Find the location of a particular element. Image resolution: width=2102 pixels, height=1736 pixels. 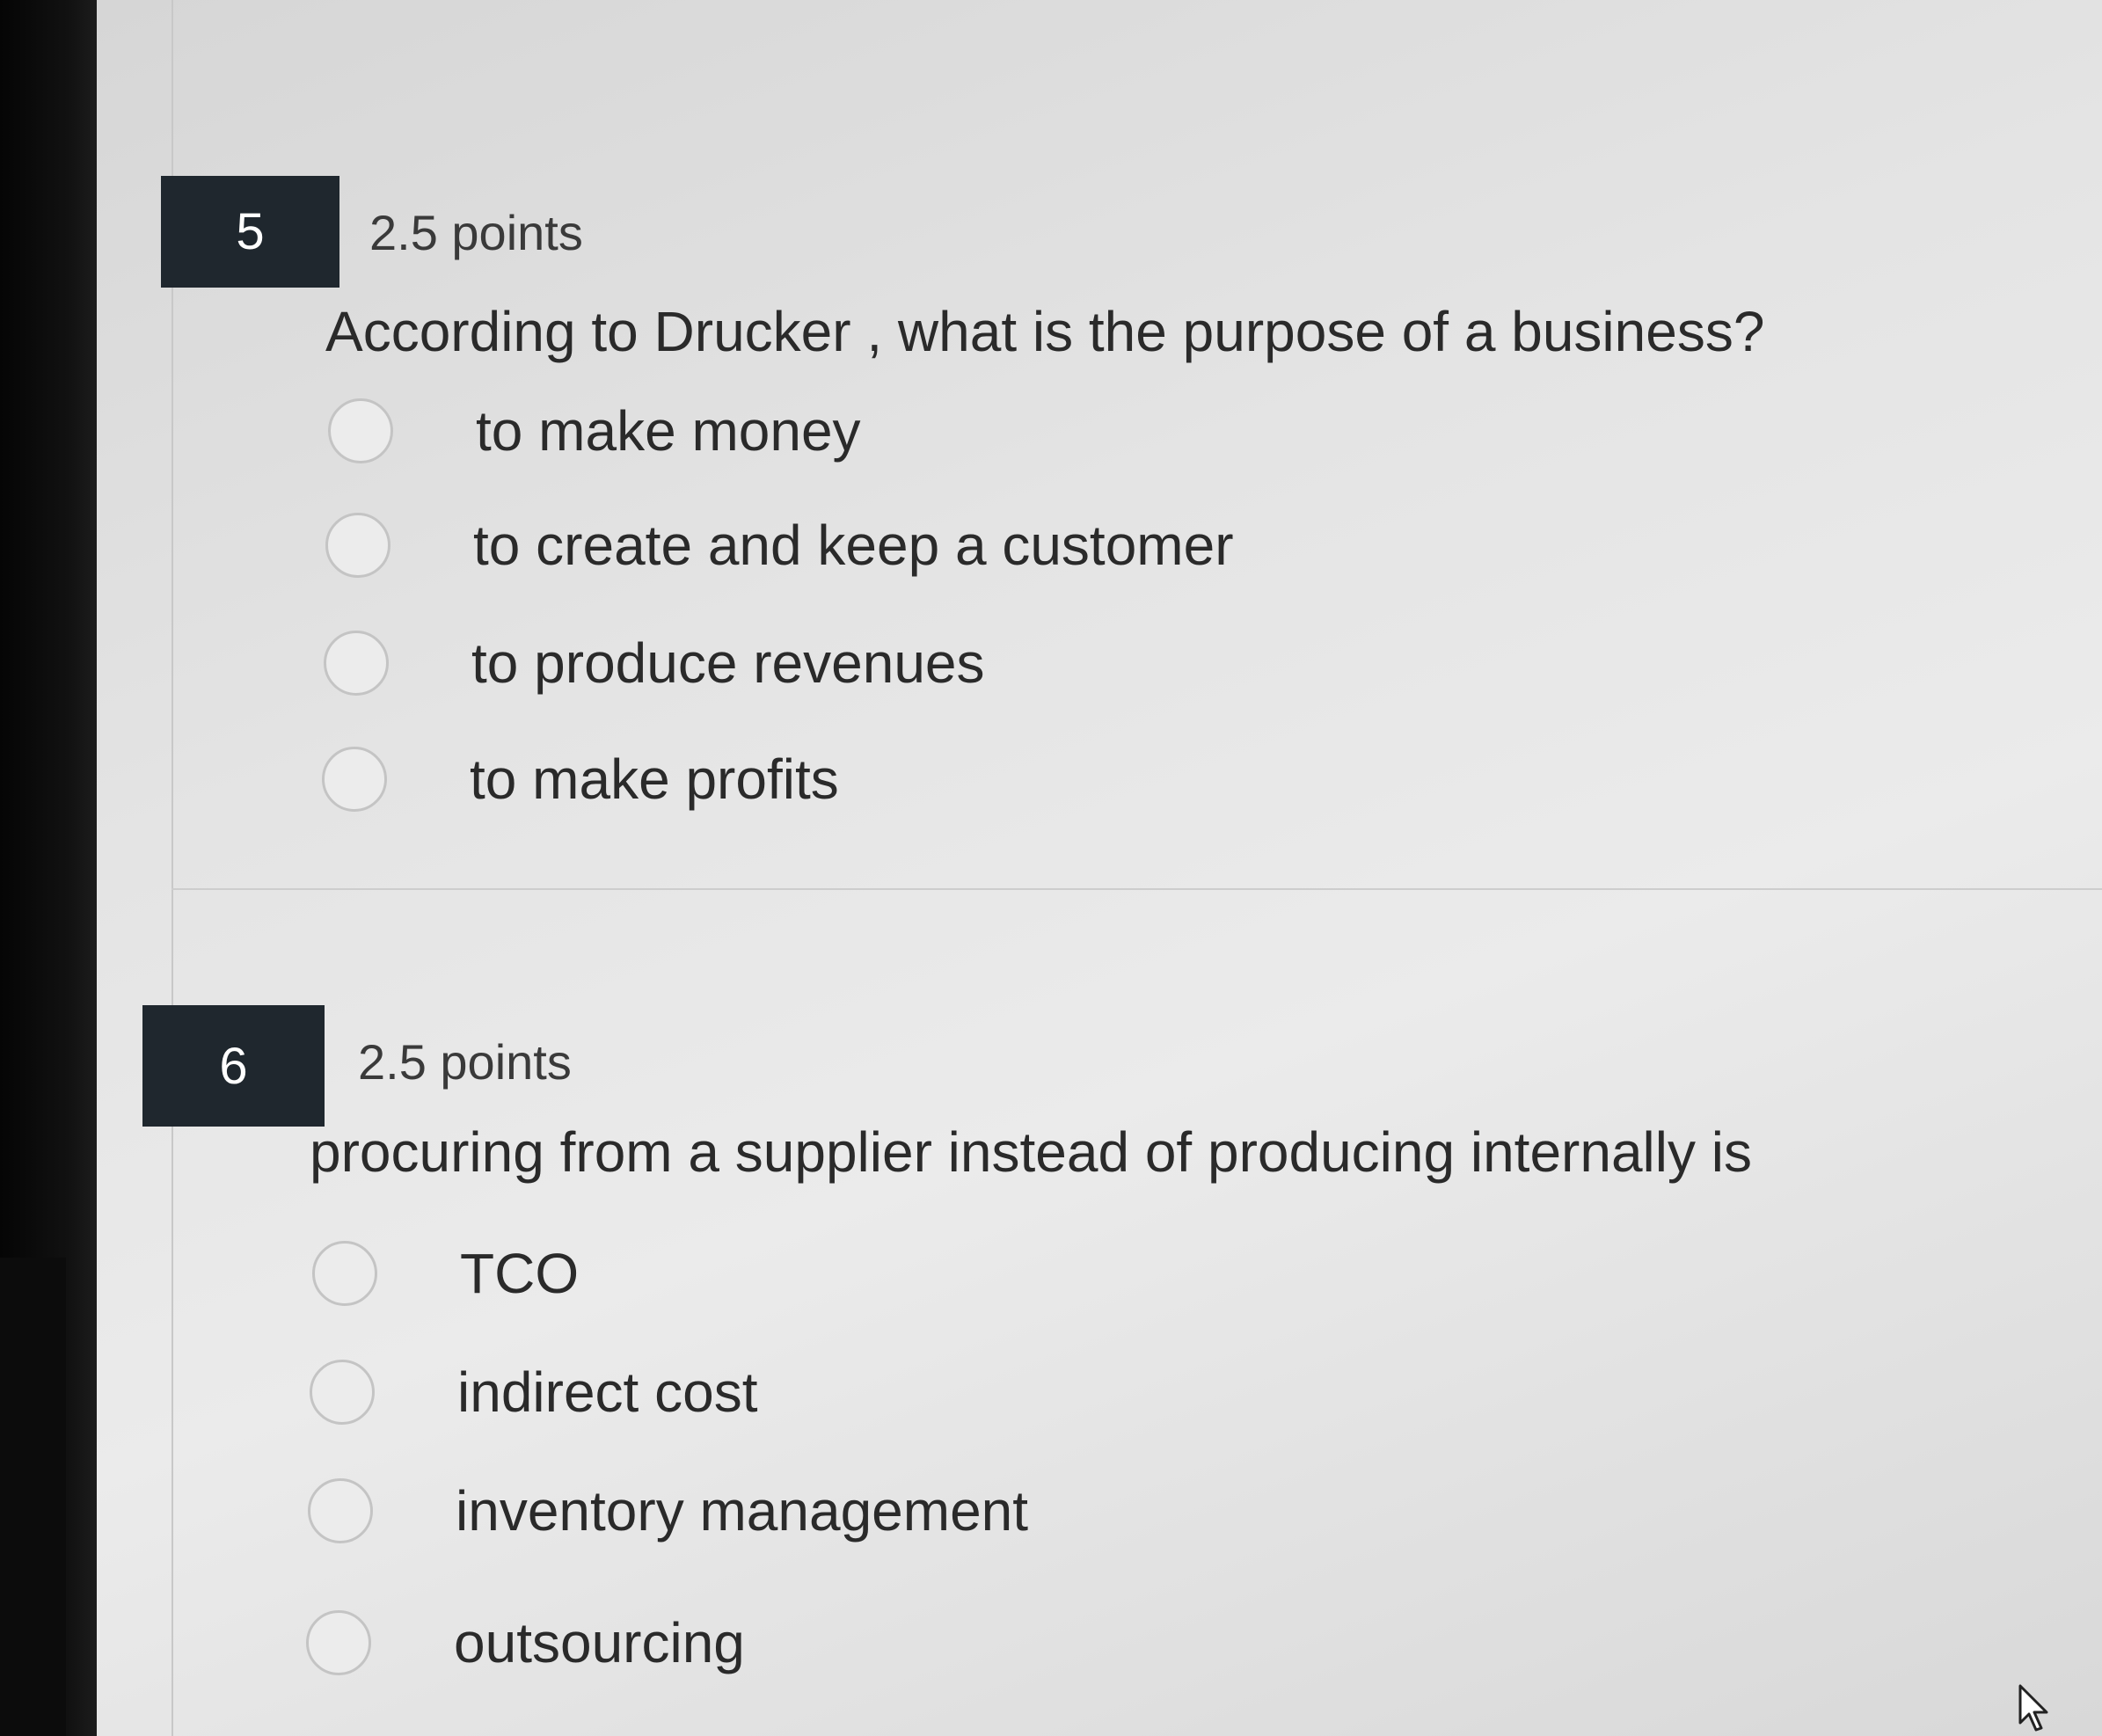

answer-option: to make profits is located at coordinates (580, 779).